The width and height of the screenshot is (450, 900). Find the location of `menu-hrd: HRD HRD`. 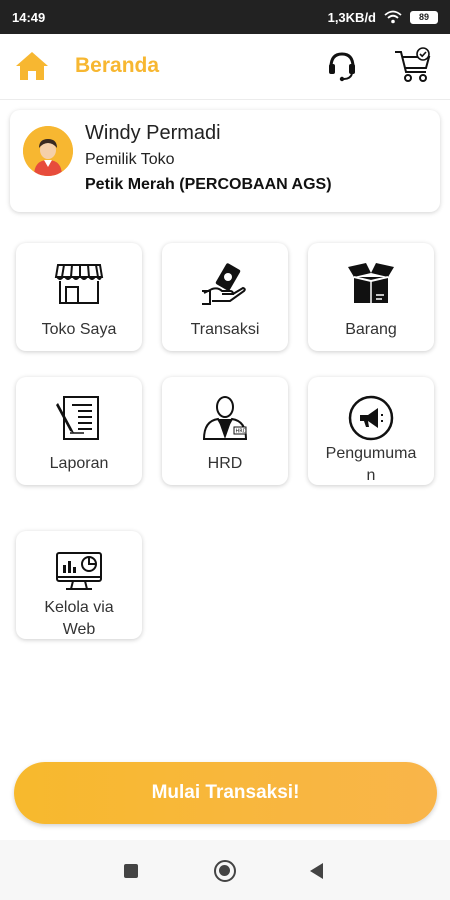

menu-hrd: HRD HRD is located at coordinates (225, 431).